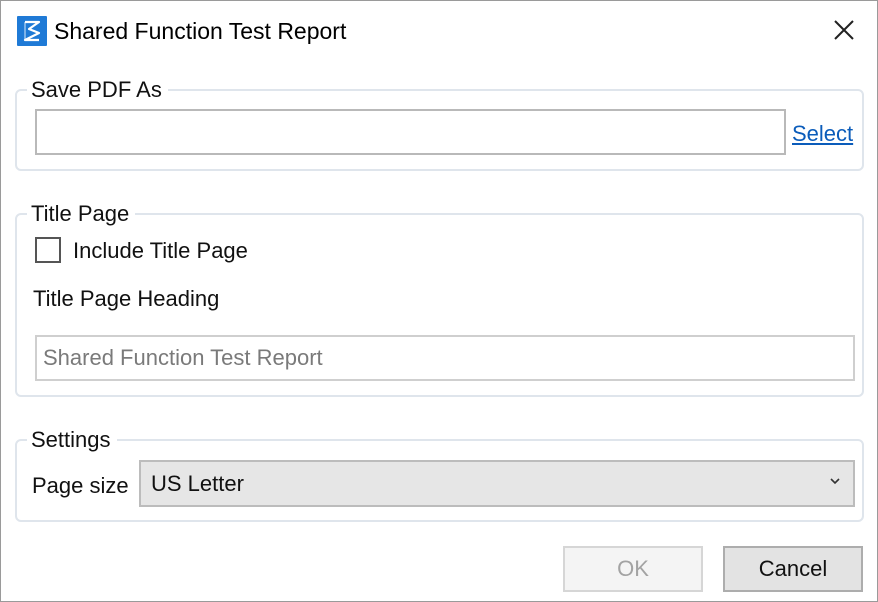  Describe the element at coordinates (497, 483) in the screenshot. I see `page-size-select: US Letter` at that location.